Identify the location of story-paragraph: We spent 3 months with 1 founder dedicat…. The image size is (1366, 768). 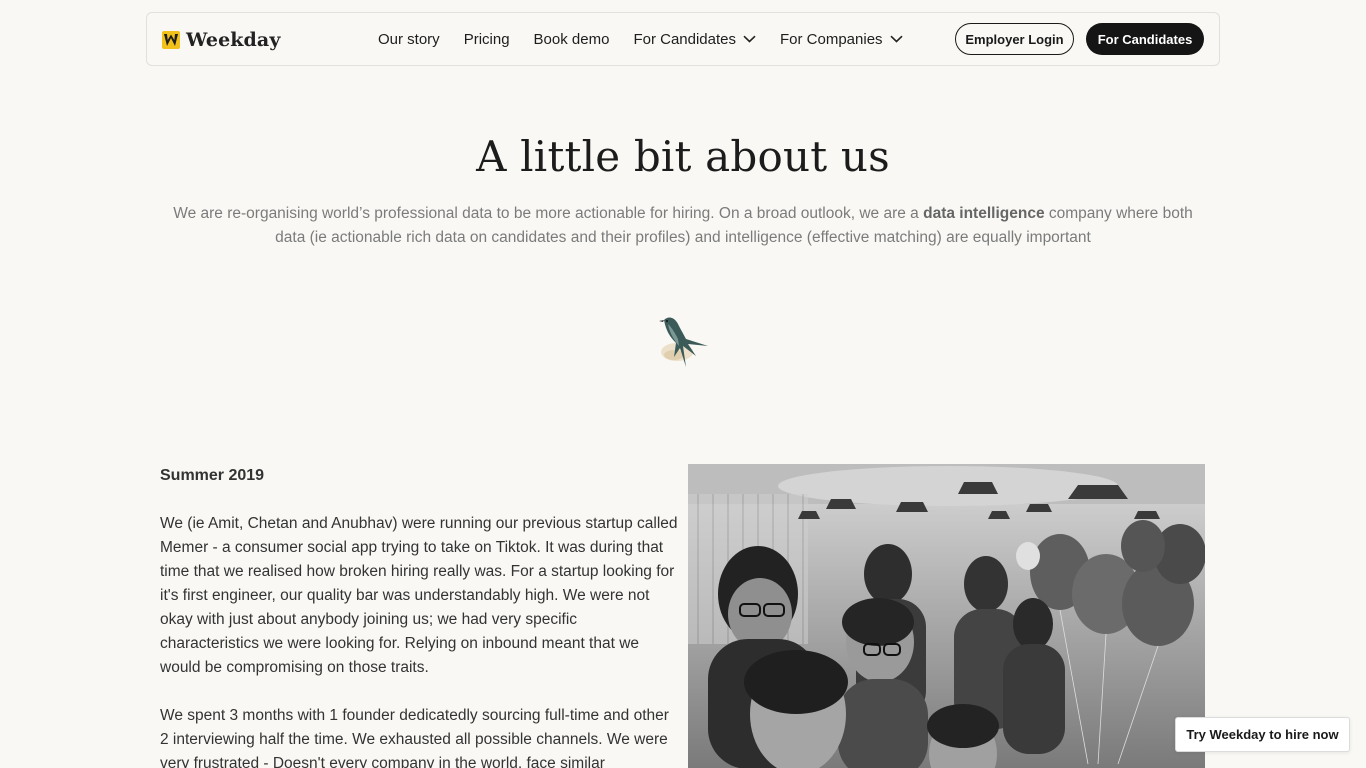
(414, 737).